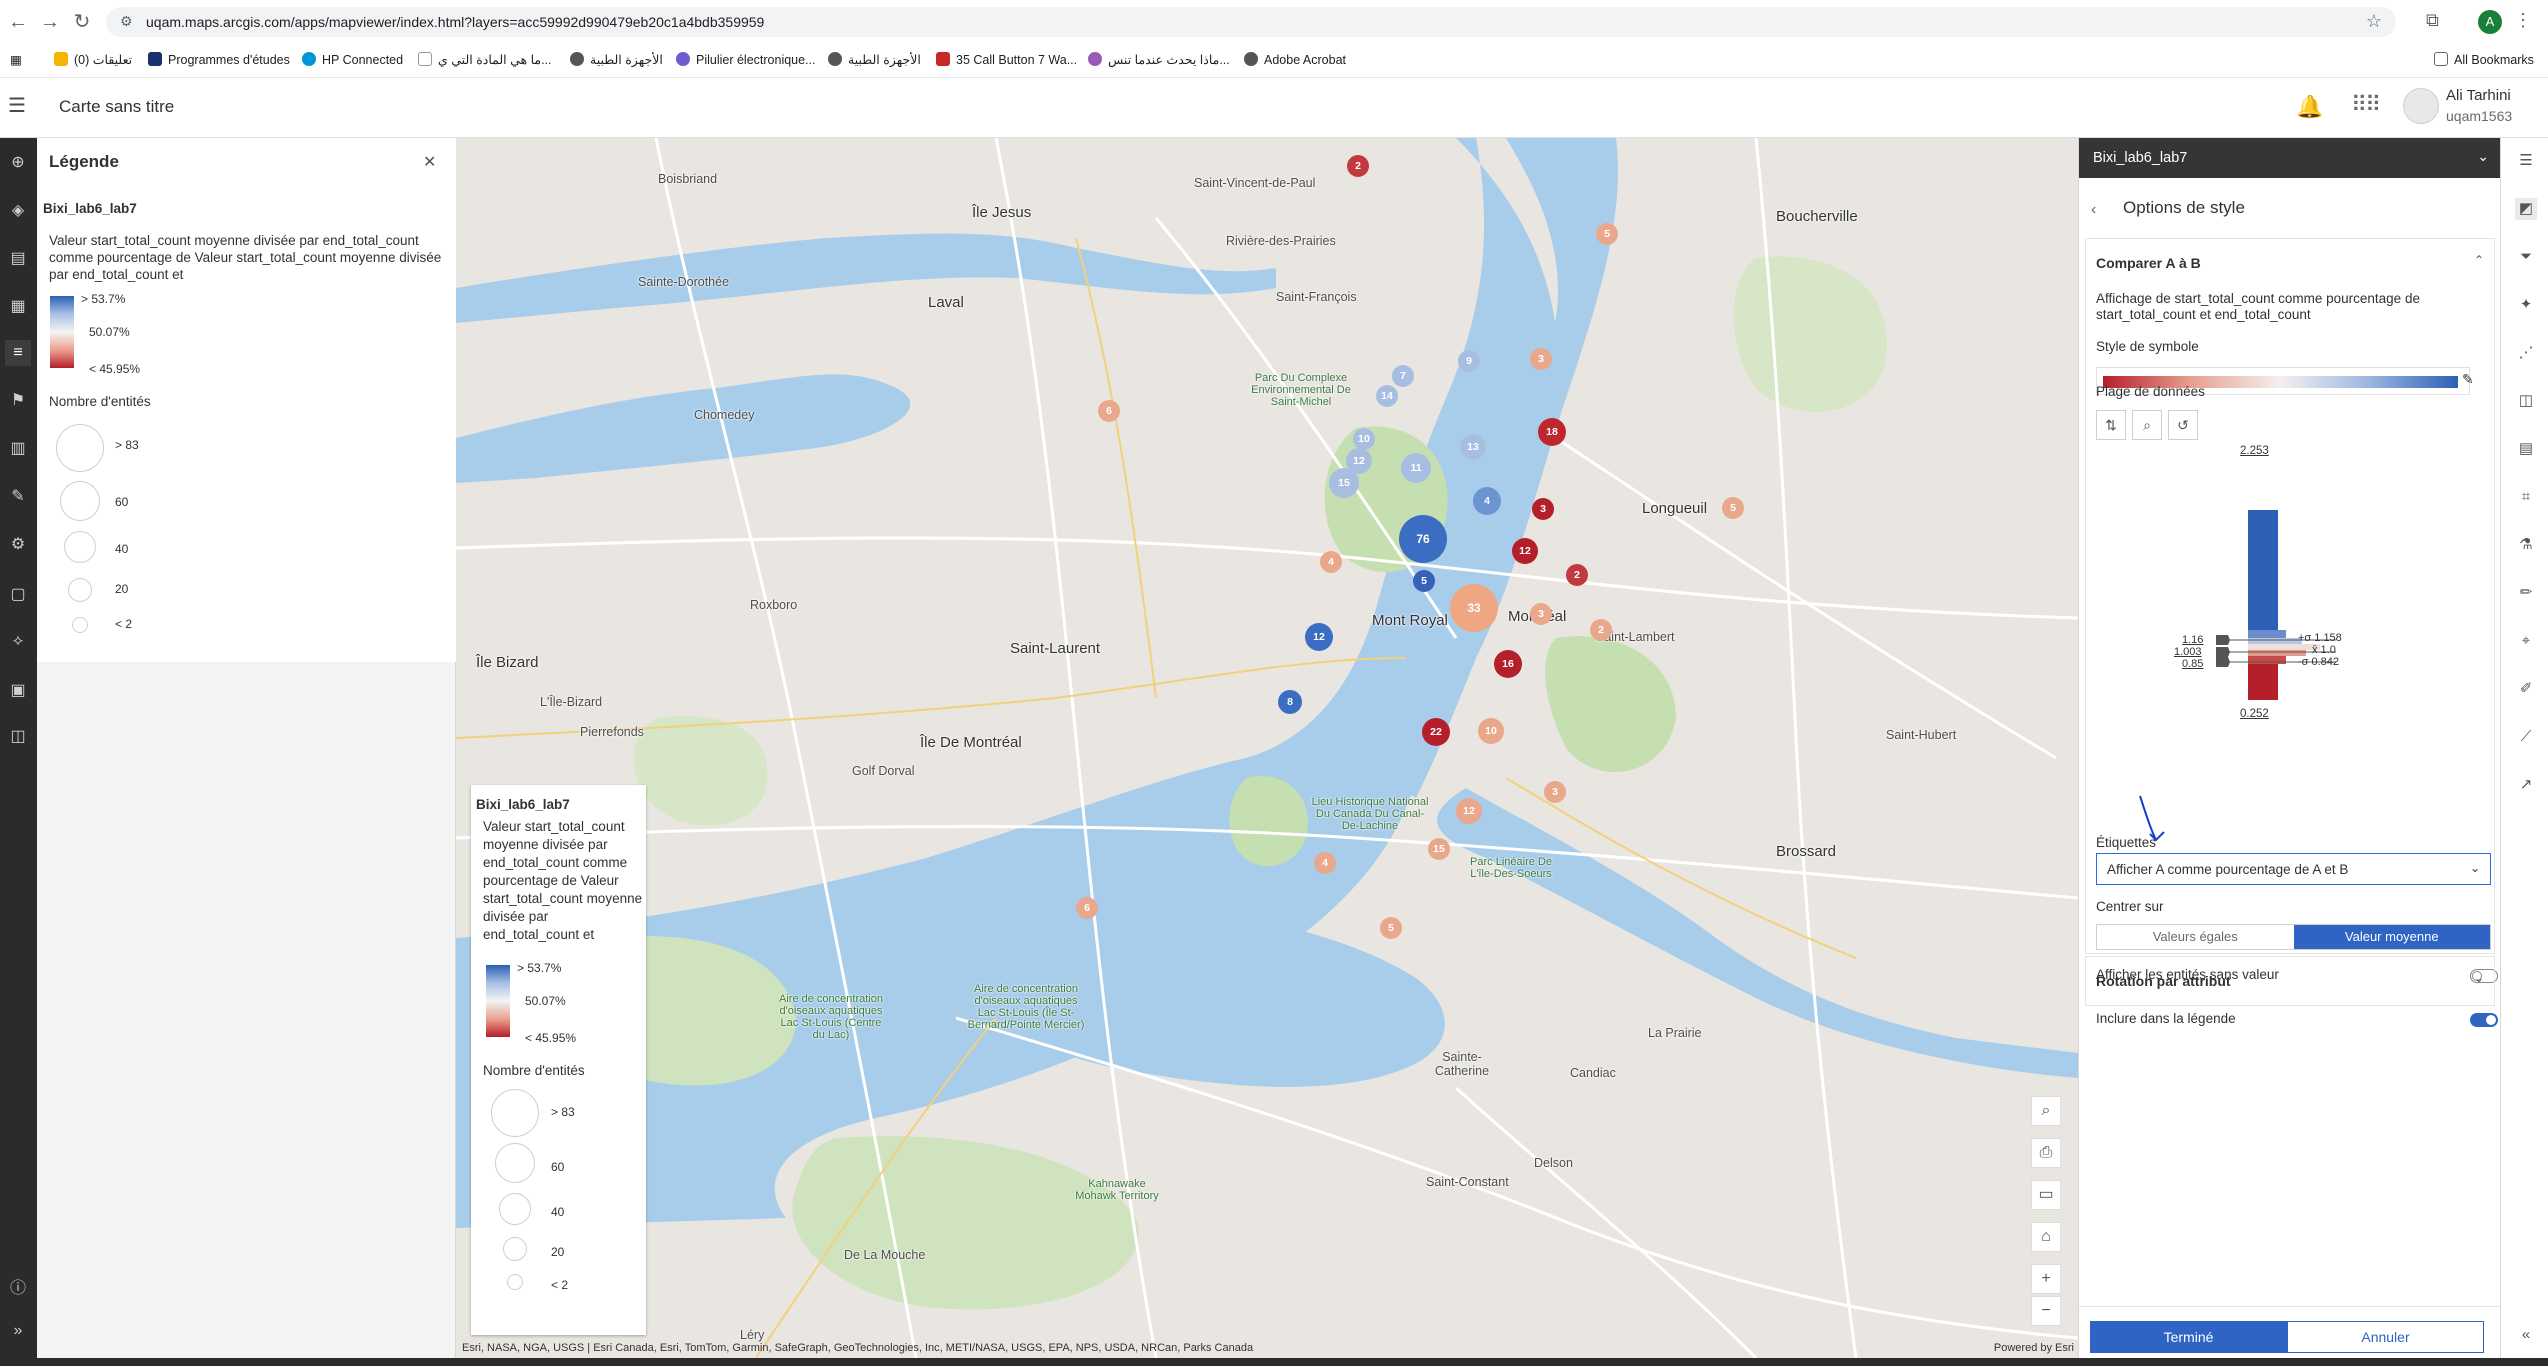 Image resolution: width=2548 pixels, height=1366 pixels. What do you see at coordinates (1508, 664) in the screenshot?
I see `map-bubble: 16` at bounding box center [1508, 664].